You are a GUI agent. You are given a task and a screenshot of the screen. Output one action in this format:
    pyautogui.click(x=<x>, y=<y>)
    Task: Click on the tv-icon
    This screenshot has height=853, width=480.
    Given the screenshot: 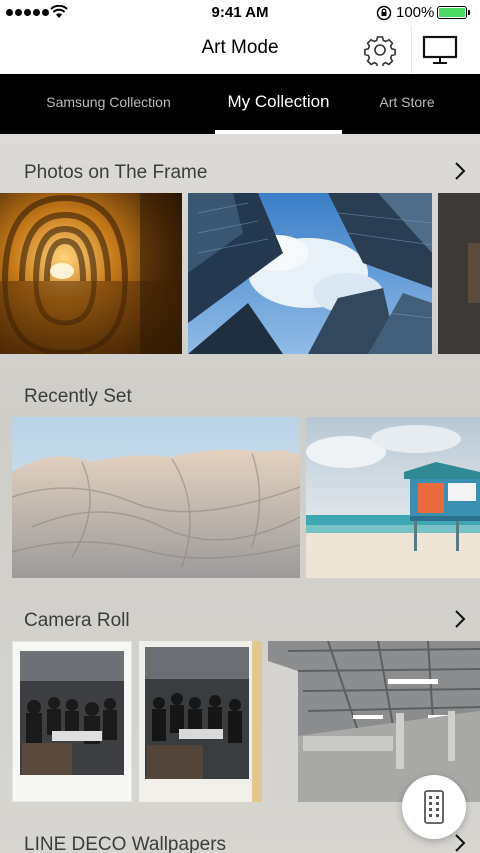 What is the action you would take?
    pyautogui.click(x=440, y=50)
    